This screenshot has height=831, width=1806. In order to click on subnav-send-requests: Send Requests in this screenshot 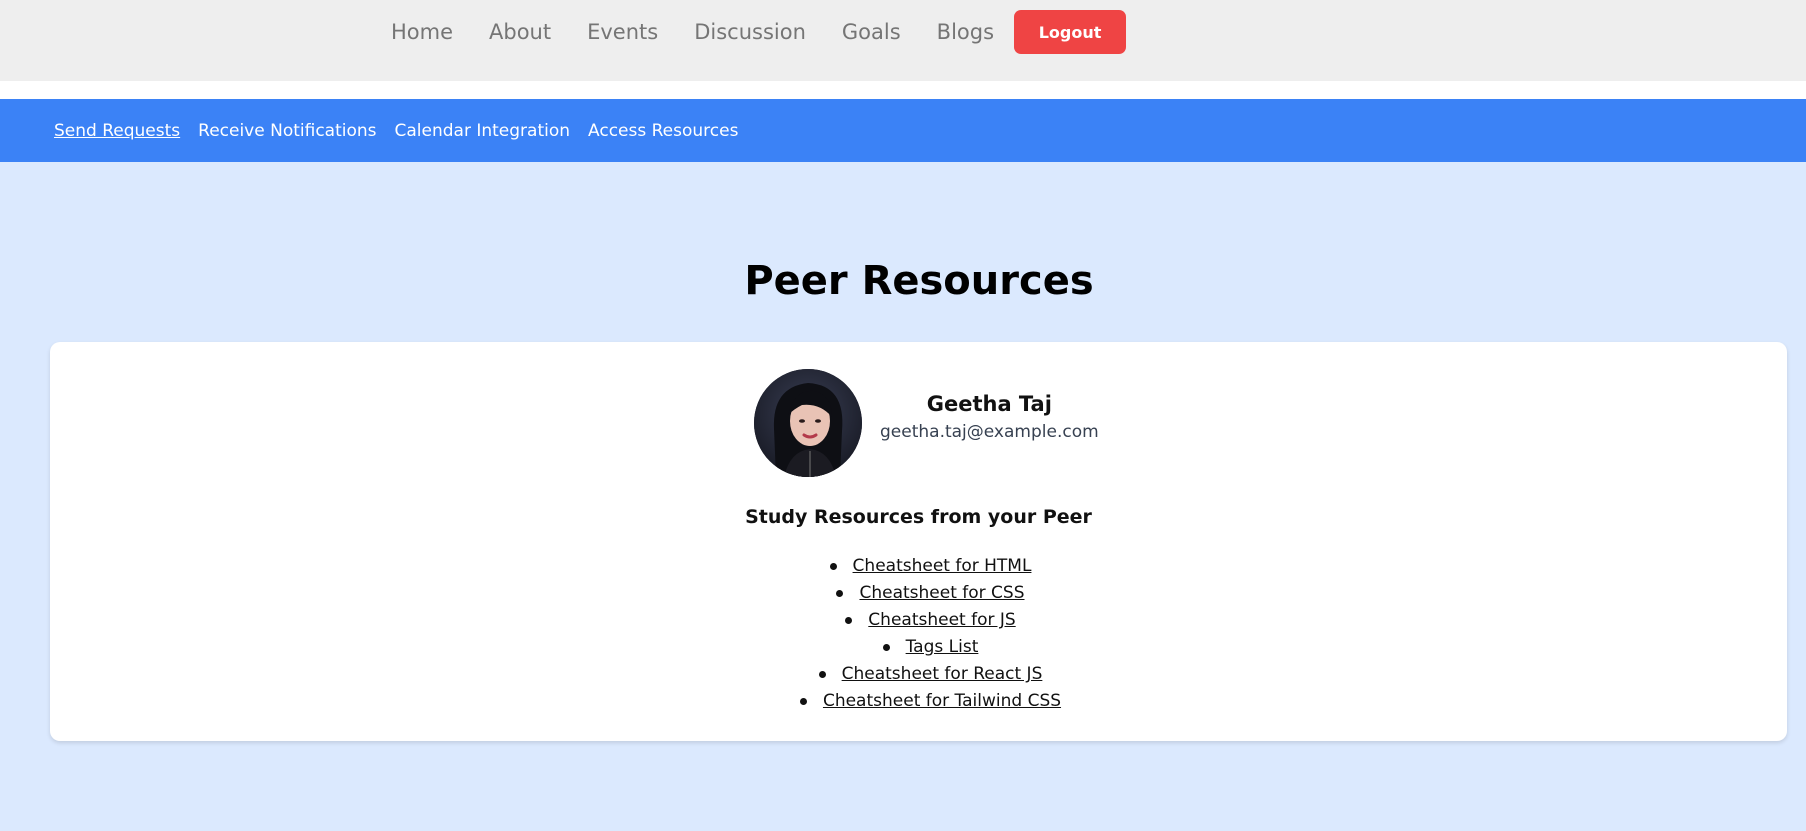, I will do `click(117, 131)`.